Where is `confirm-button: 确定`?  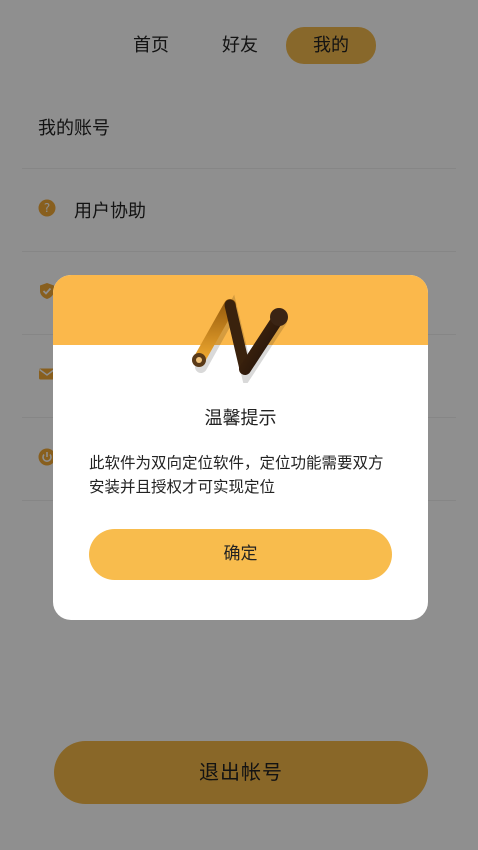 confirm-button: 确定 is located at coordinates (240, 554).